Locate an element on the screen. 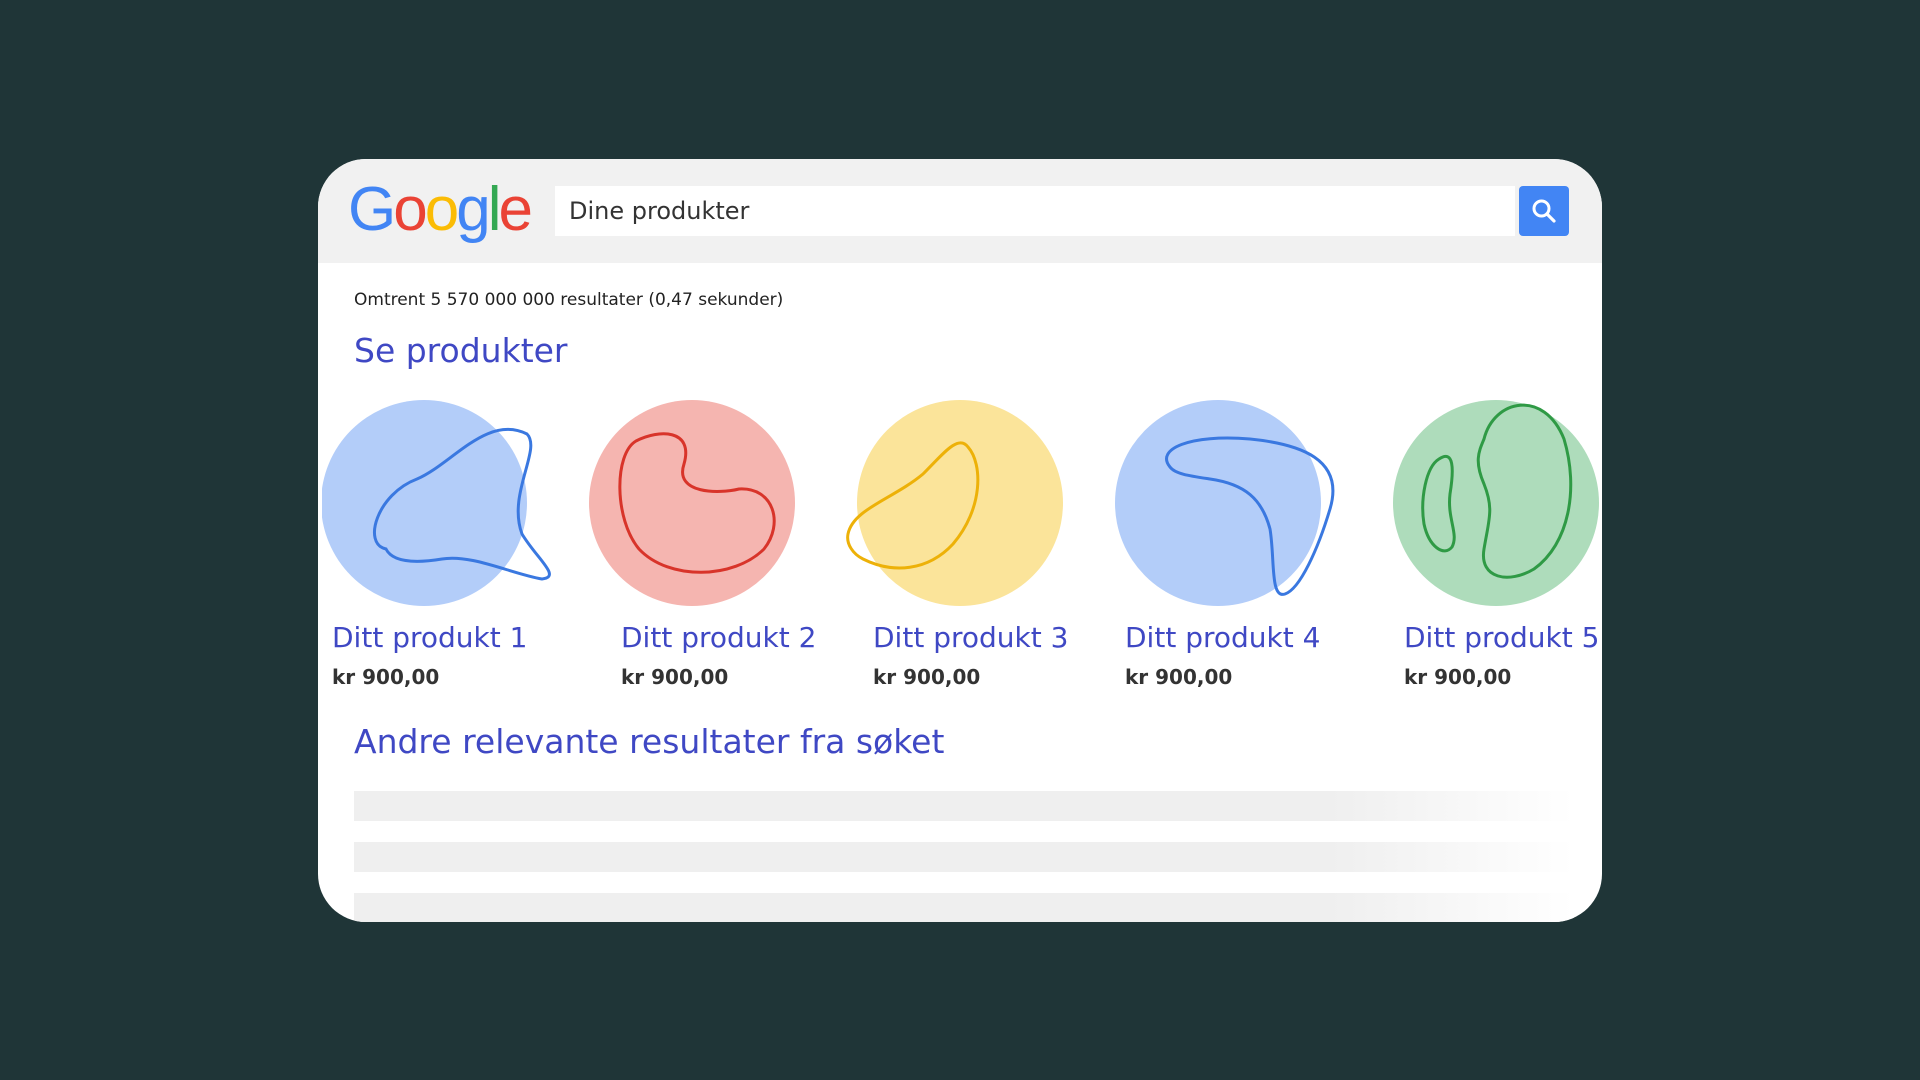 The height and width of the screenshot is (1080, 1920). search-header: Google Dine produkter is located at coordinates (960, 211).